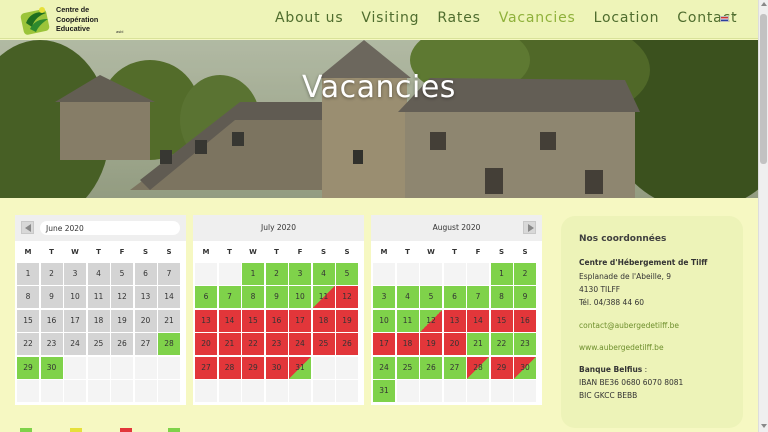 Image resolution: width=768 pixels, height=432 pixels. I want to click on contact-website-link: www.aubergedetilff.be, so click(621, 347).